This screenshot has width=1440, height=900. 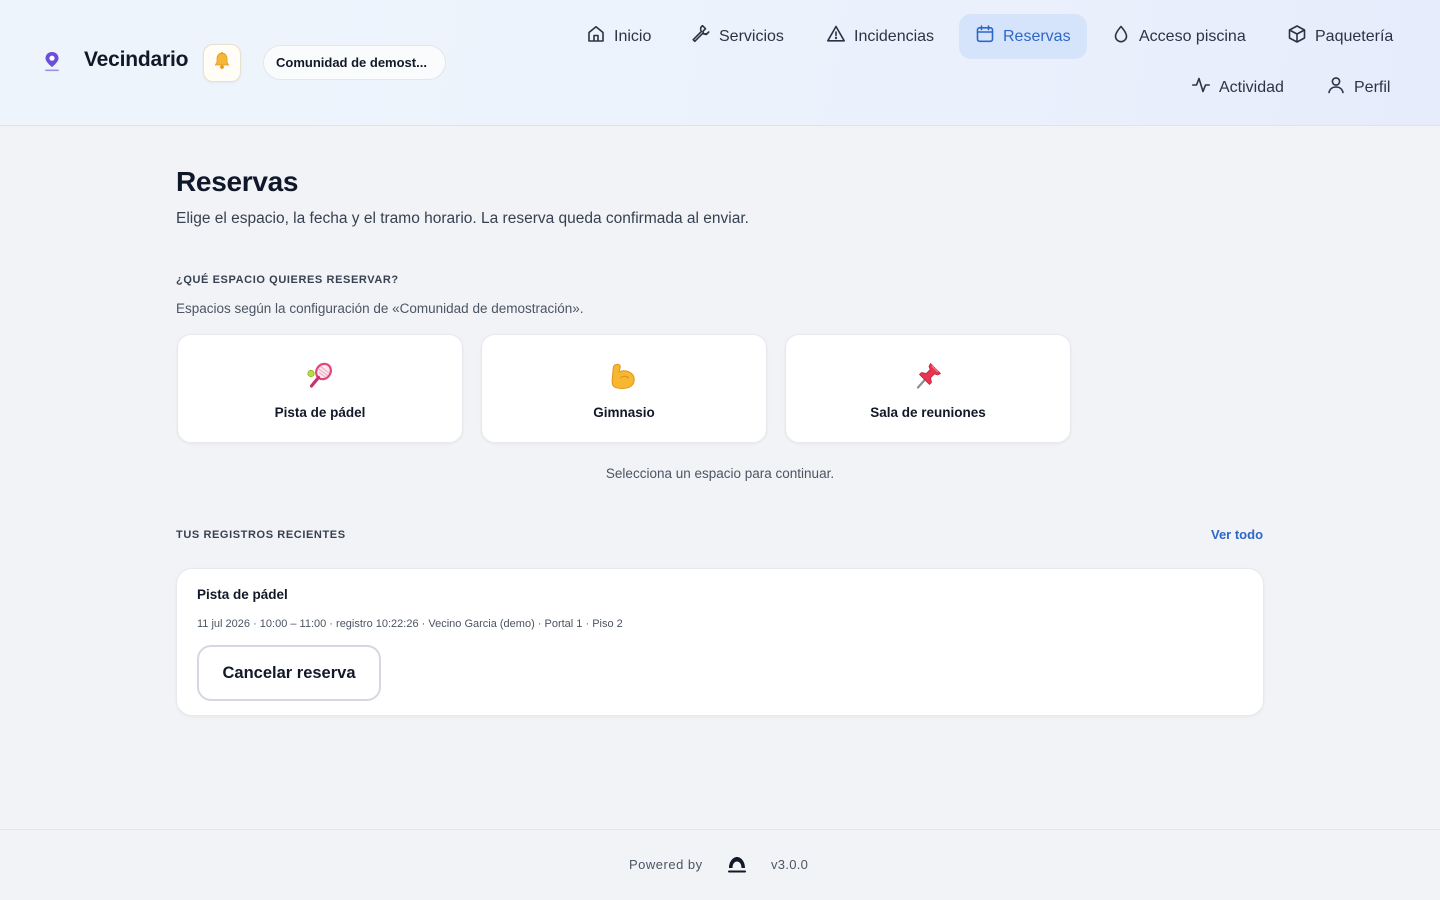 What do you see at coordinates (633, 36) in the screenshot?
I see `nav-label-inicio: Inicio` at bounding box center [633, 36].